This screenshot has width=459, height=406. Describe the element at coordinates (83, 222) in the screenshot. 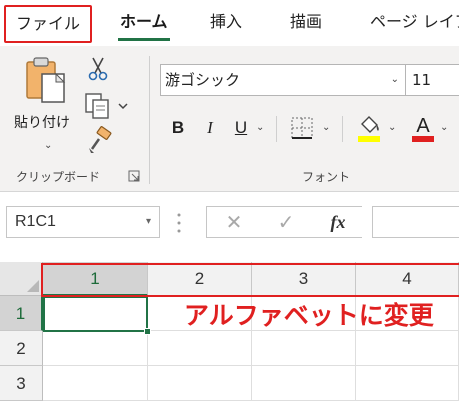

I see `name-box: R1C1 ▾` at that location.